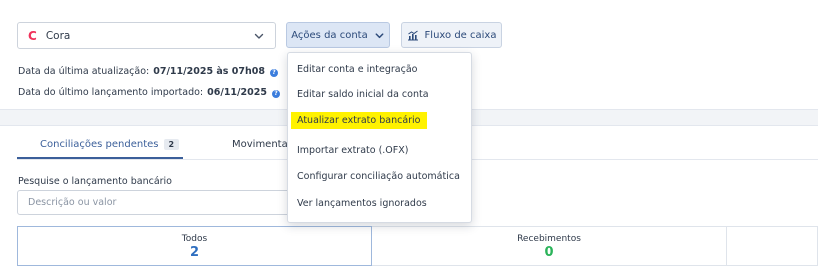 This screenshot has width=818, height=266. Describe the element at coordinates (378, 176) in the screenshot. I see `menu-item-auto-reconciliation: Configurar conciliação automática` at that location.